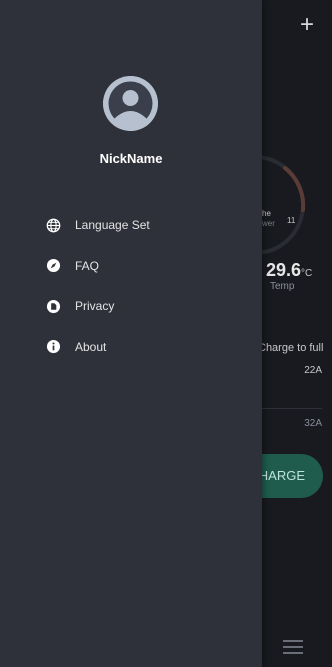 The width and height of the screenshot is (332, 667). I want to click on menu-item-label: About, so click(91, 346).